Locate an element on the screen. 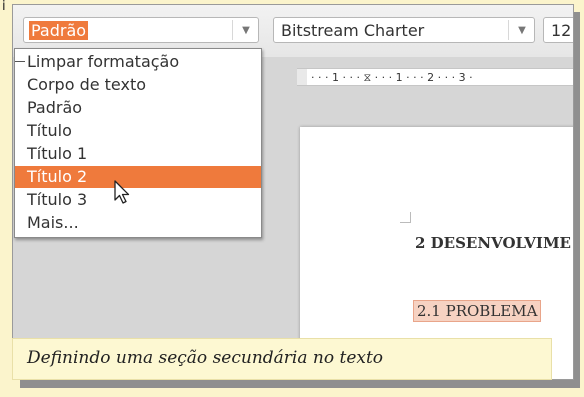 This screenshot has height=397, width=584. style-option-heading-3: Título 3 is located at coordinates (138, 200).